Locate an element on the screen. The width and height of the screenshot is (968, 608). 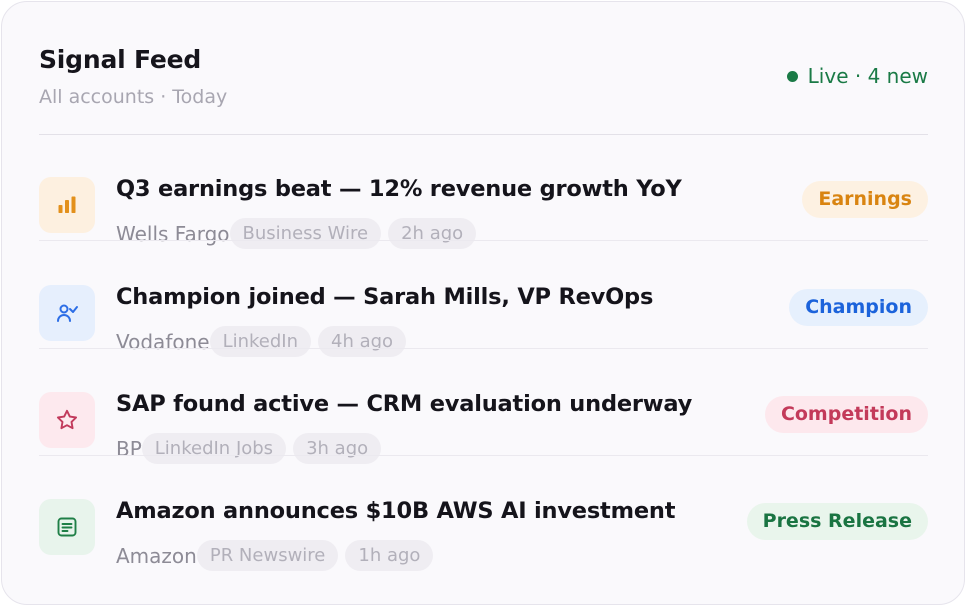
row-divider is located at coordinates (483, 240).